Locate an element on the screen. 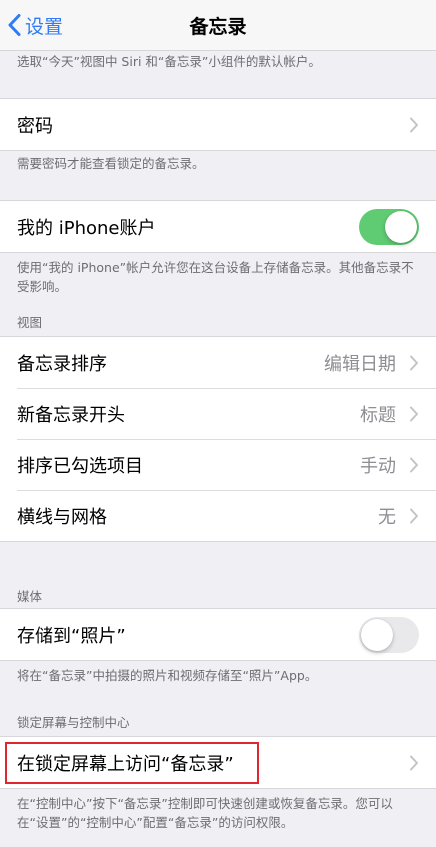 The width and height of the screenshot is (436, 847). password-label: 密码 is located at coordinates (35, 126).